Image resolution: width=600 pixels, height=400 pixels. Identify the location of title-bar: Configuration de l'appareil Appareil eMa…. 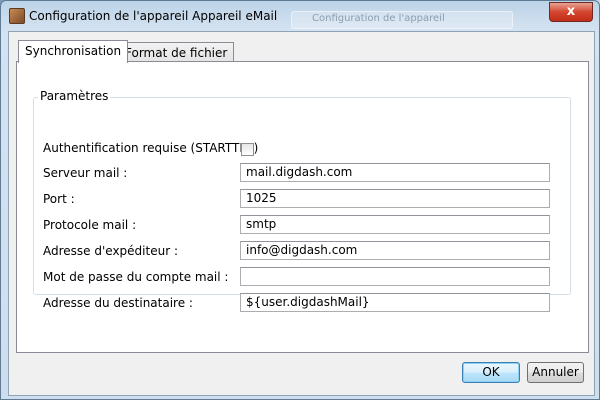
(300, 16).